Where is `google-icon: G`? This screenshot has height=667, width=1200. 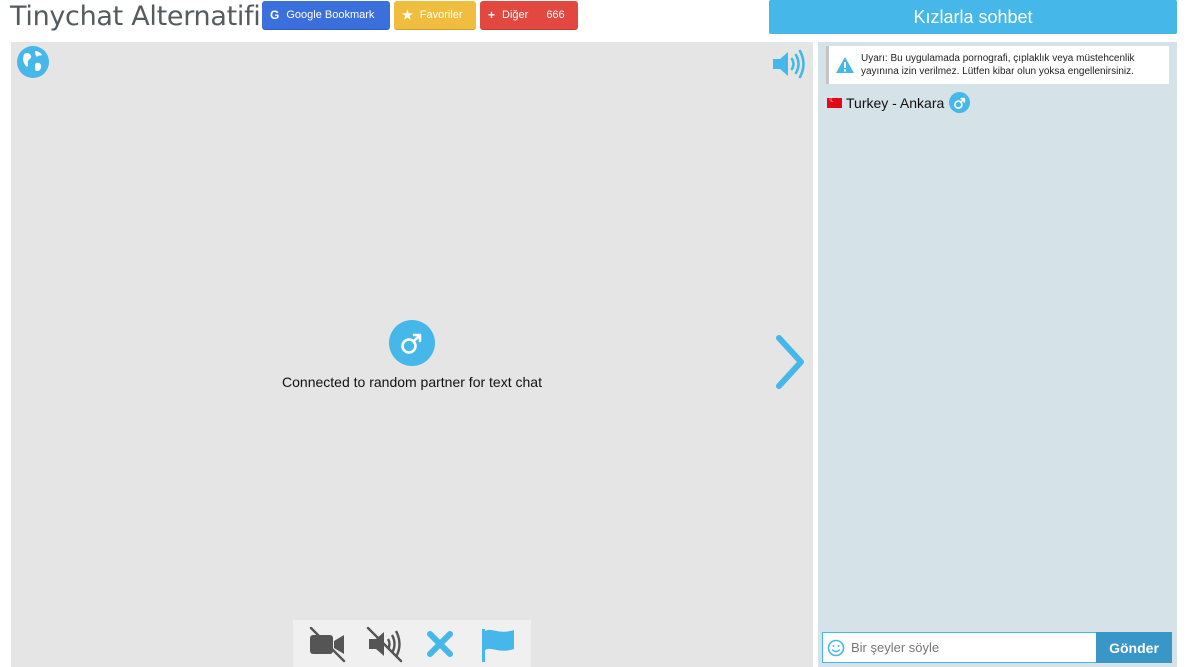 google-icon: G is located at coordinates (275, 15).